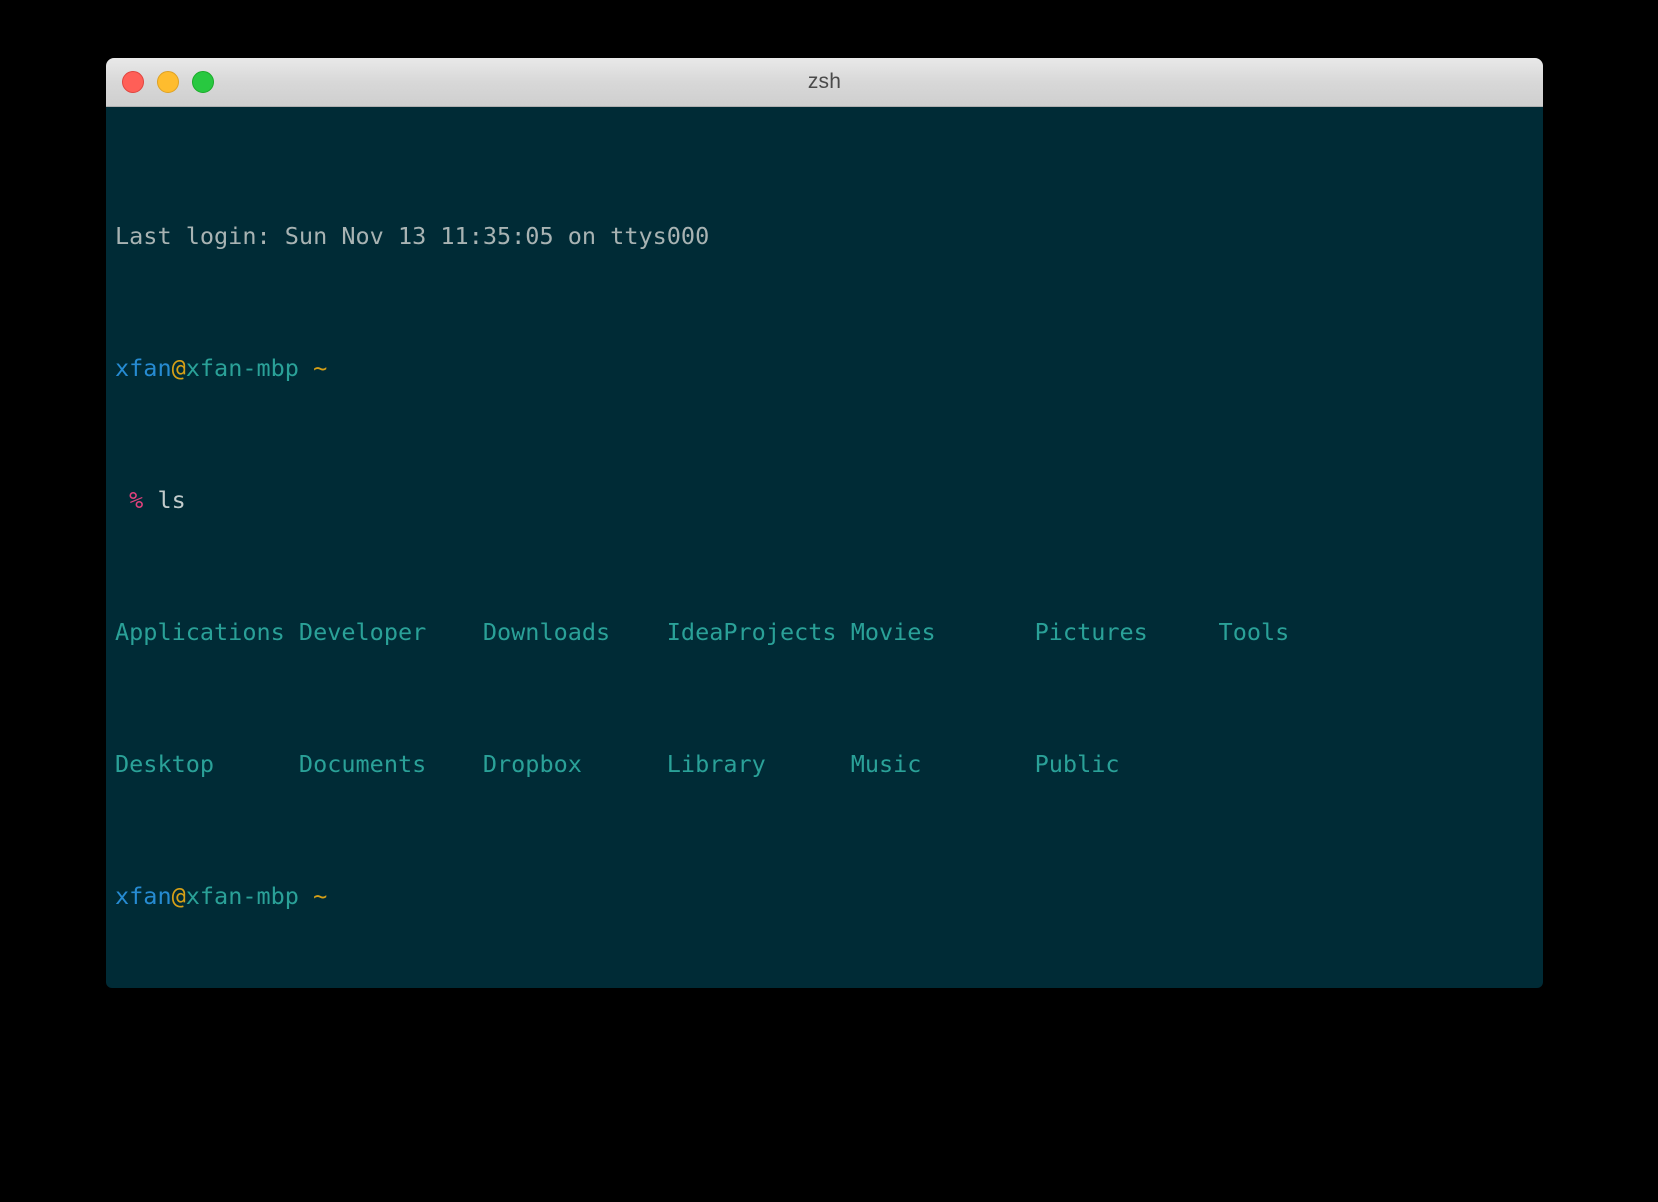 The image size is (1658, 1202). I want to click on prompt-percent: %, so click(136, 499).